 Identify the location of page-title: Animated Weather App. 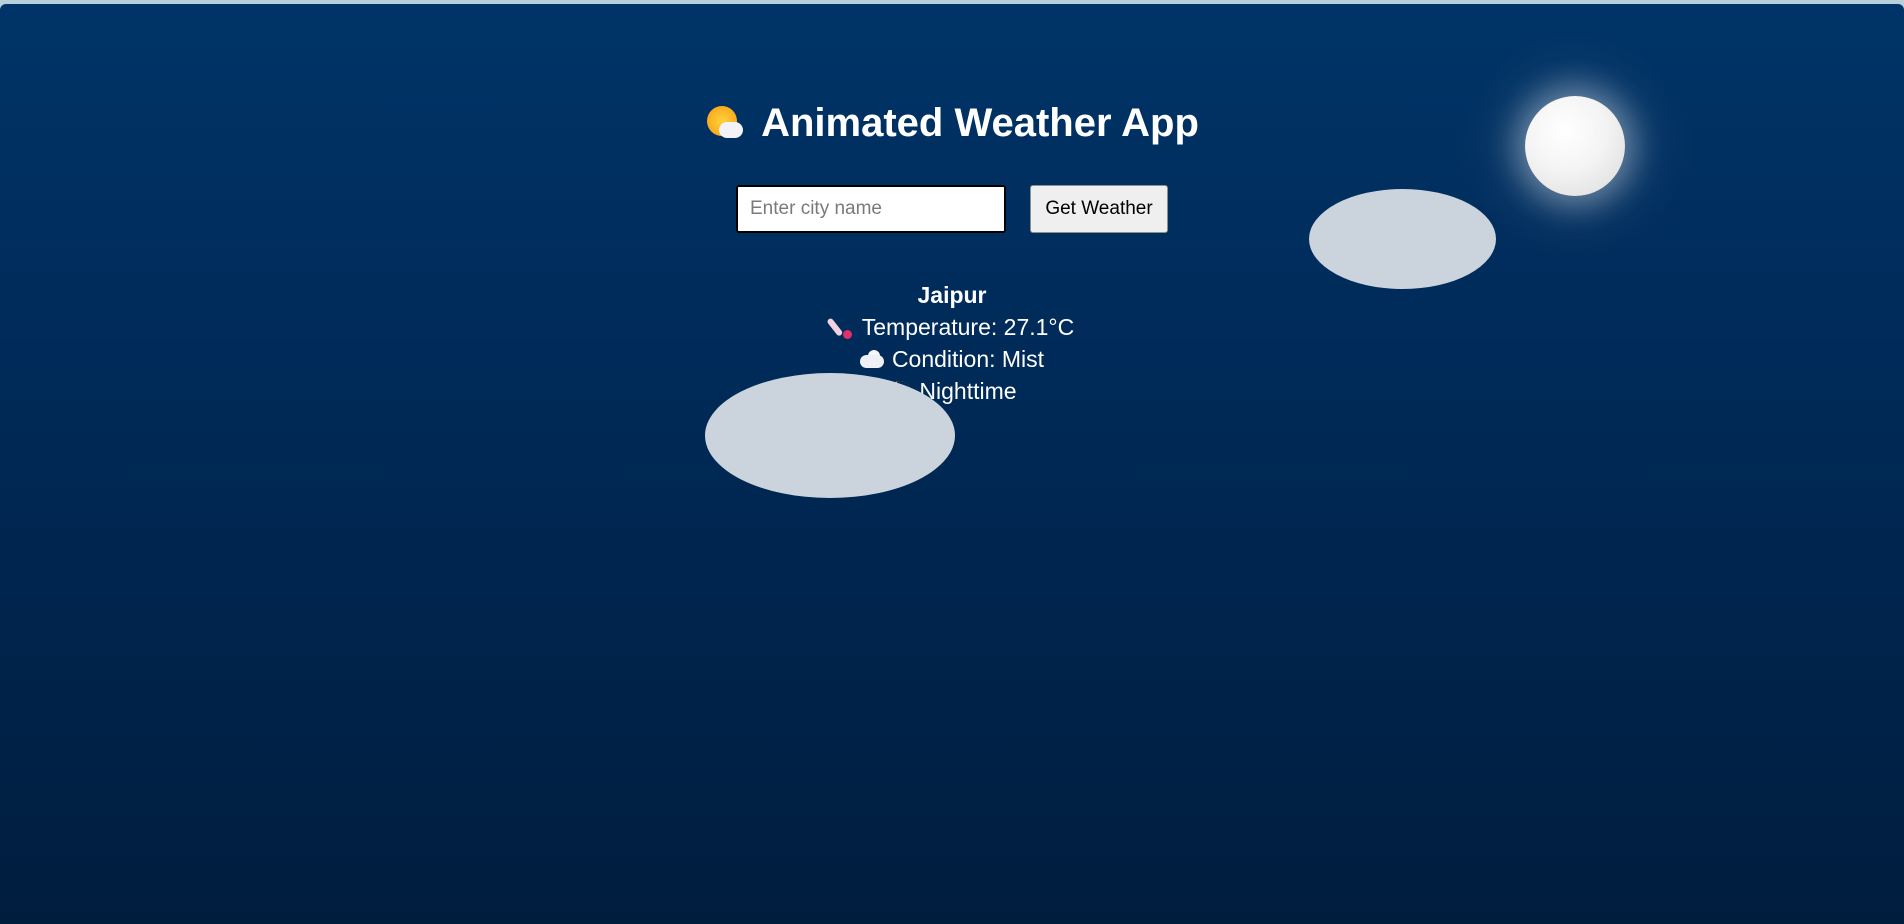
(952, 123).